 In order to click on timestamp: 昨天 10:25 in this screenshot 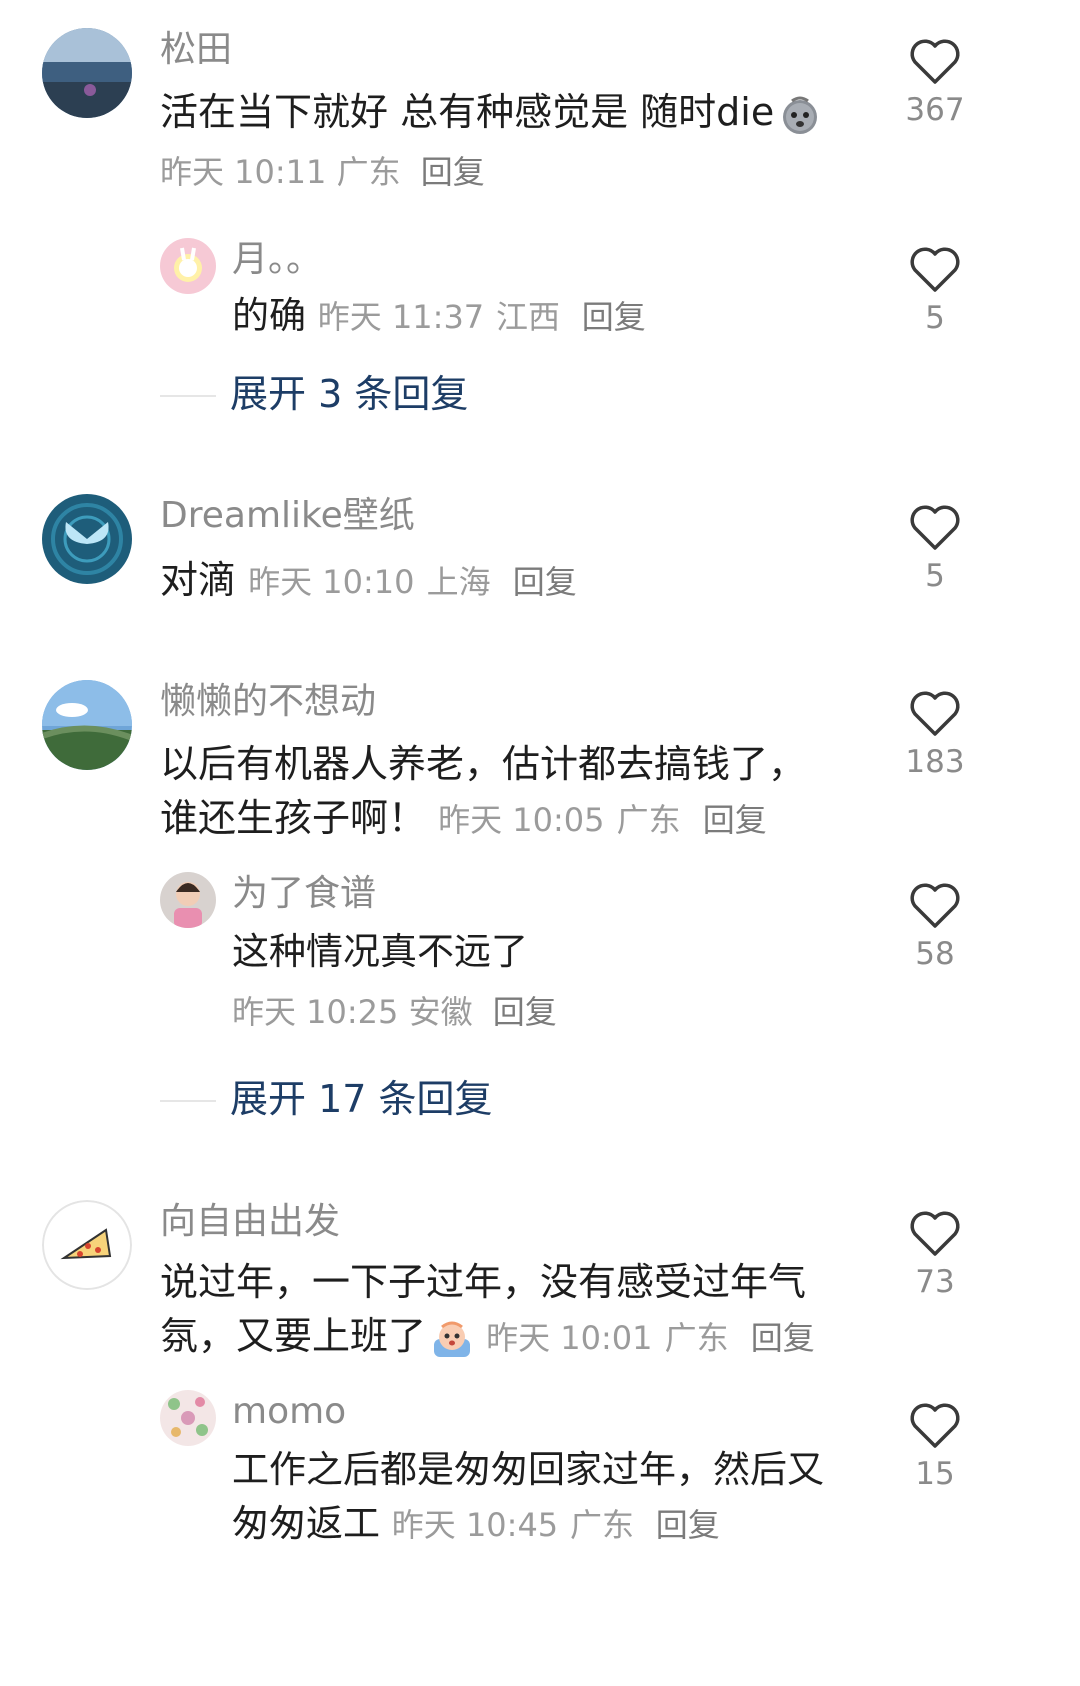, I will do `click(315, 1012)`.